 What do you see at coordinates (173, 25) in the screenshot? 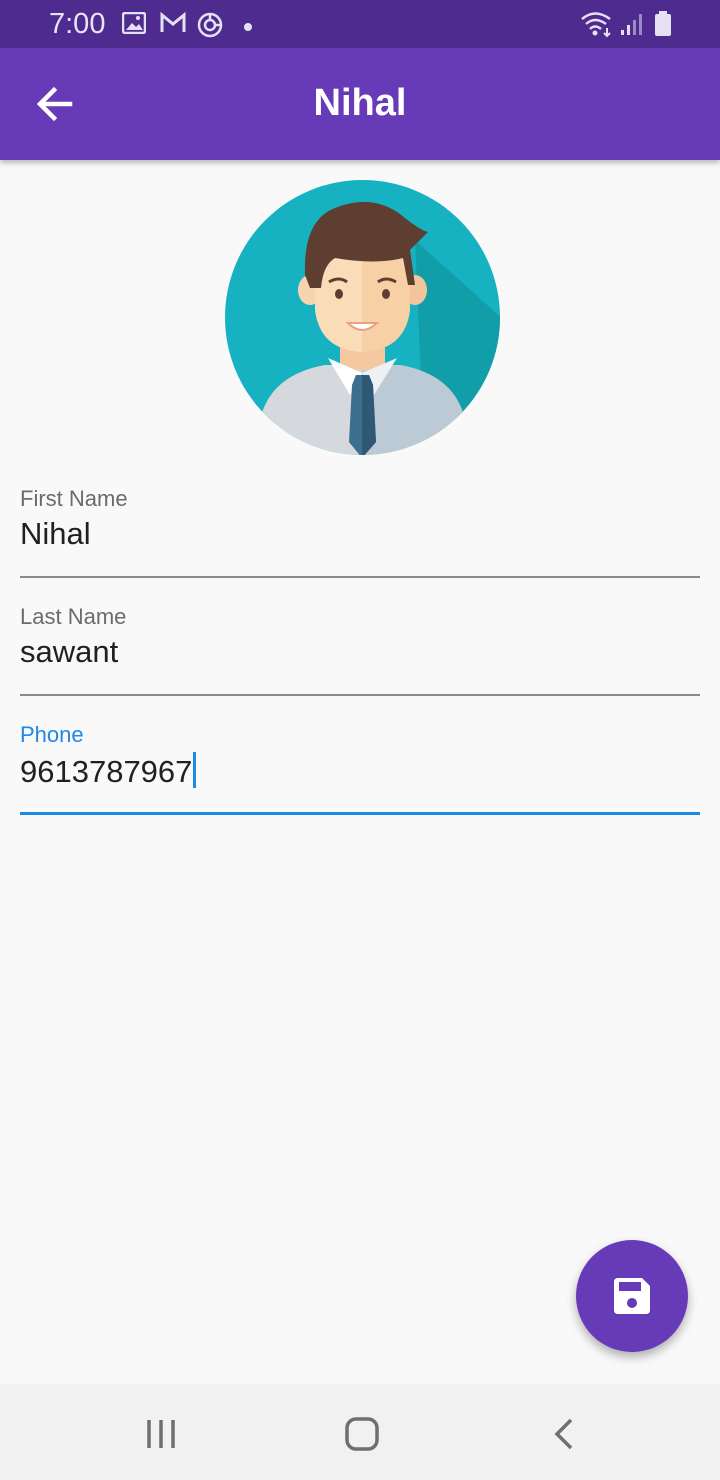
I see `gmail-icon` at bounding box center [173, 25].